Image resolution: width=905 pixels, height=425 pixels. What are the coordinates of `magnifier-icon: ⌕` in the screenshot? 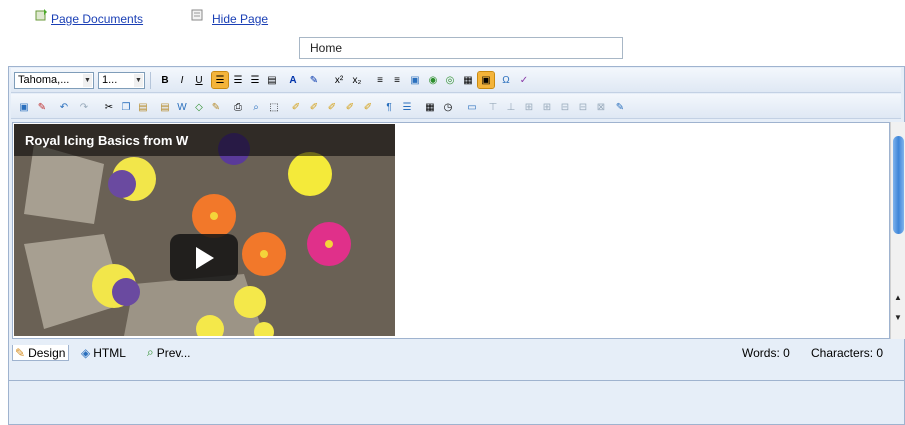 It's located at (150, 352).